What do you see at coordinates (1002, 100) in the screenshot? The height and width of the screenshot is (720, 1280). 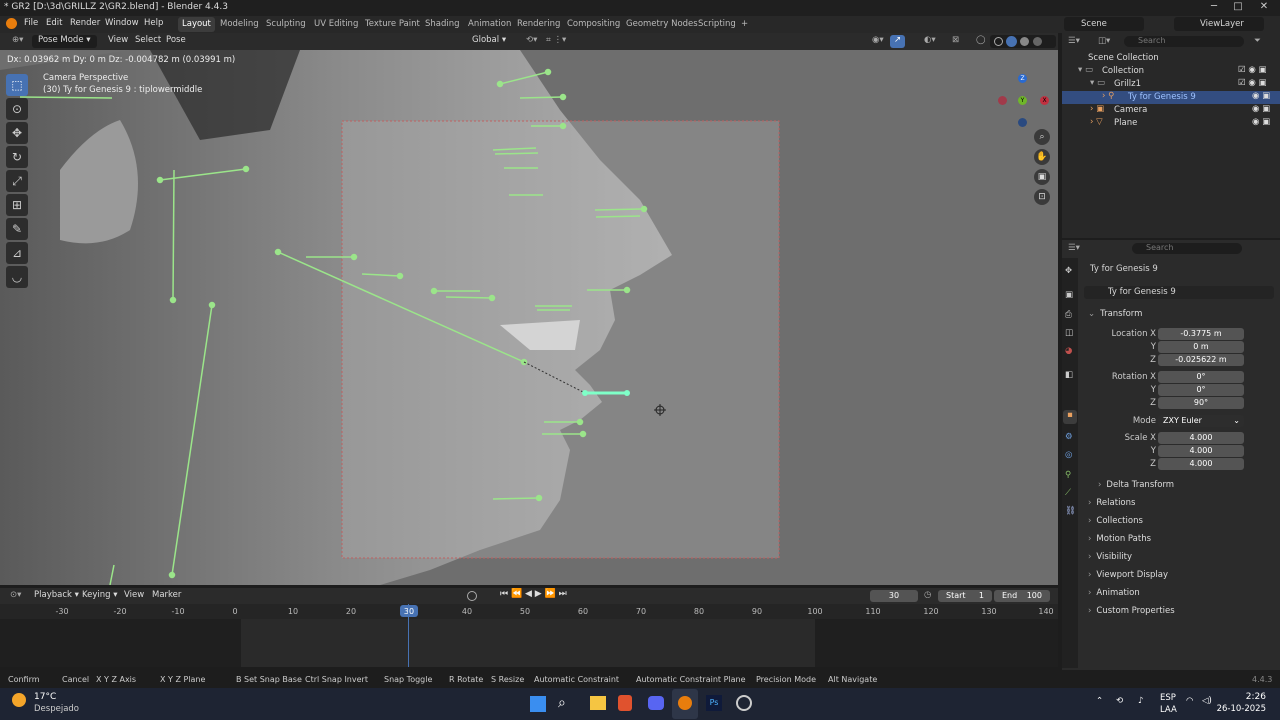 I see `gizmo-neg-x` at bounding box center [1002, 100].